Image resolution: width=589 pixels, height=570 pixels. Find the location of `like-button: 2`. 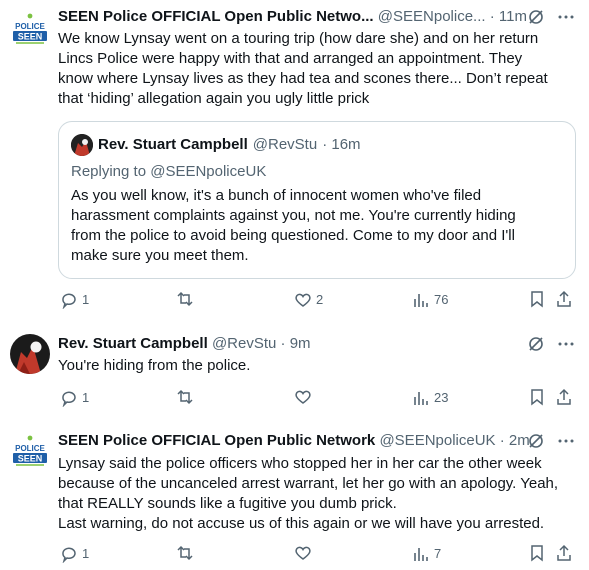

like-button: 2 is located at coordinates (308, 300).